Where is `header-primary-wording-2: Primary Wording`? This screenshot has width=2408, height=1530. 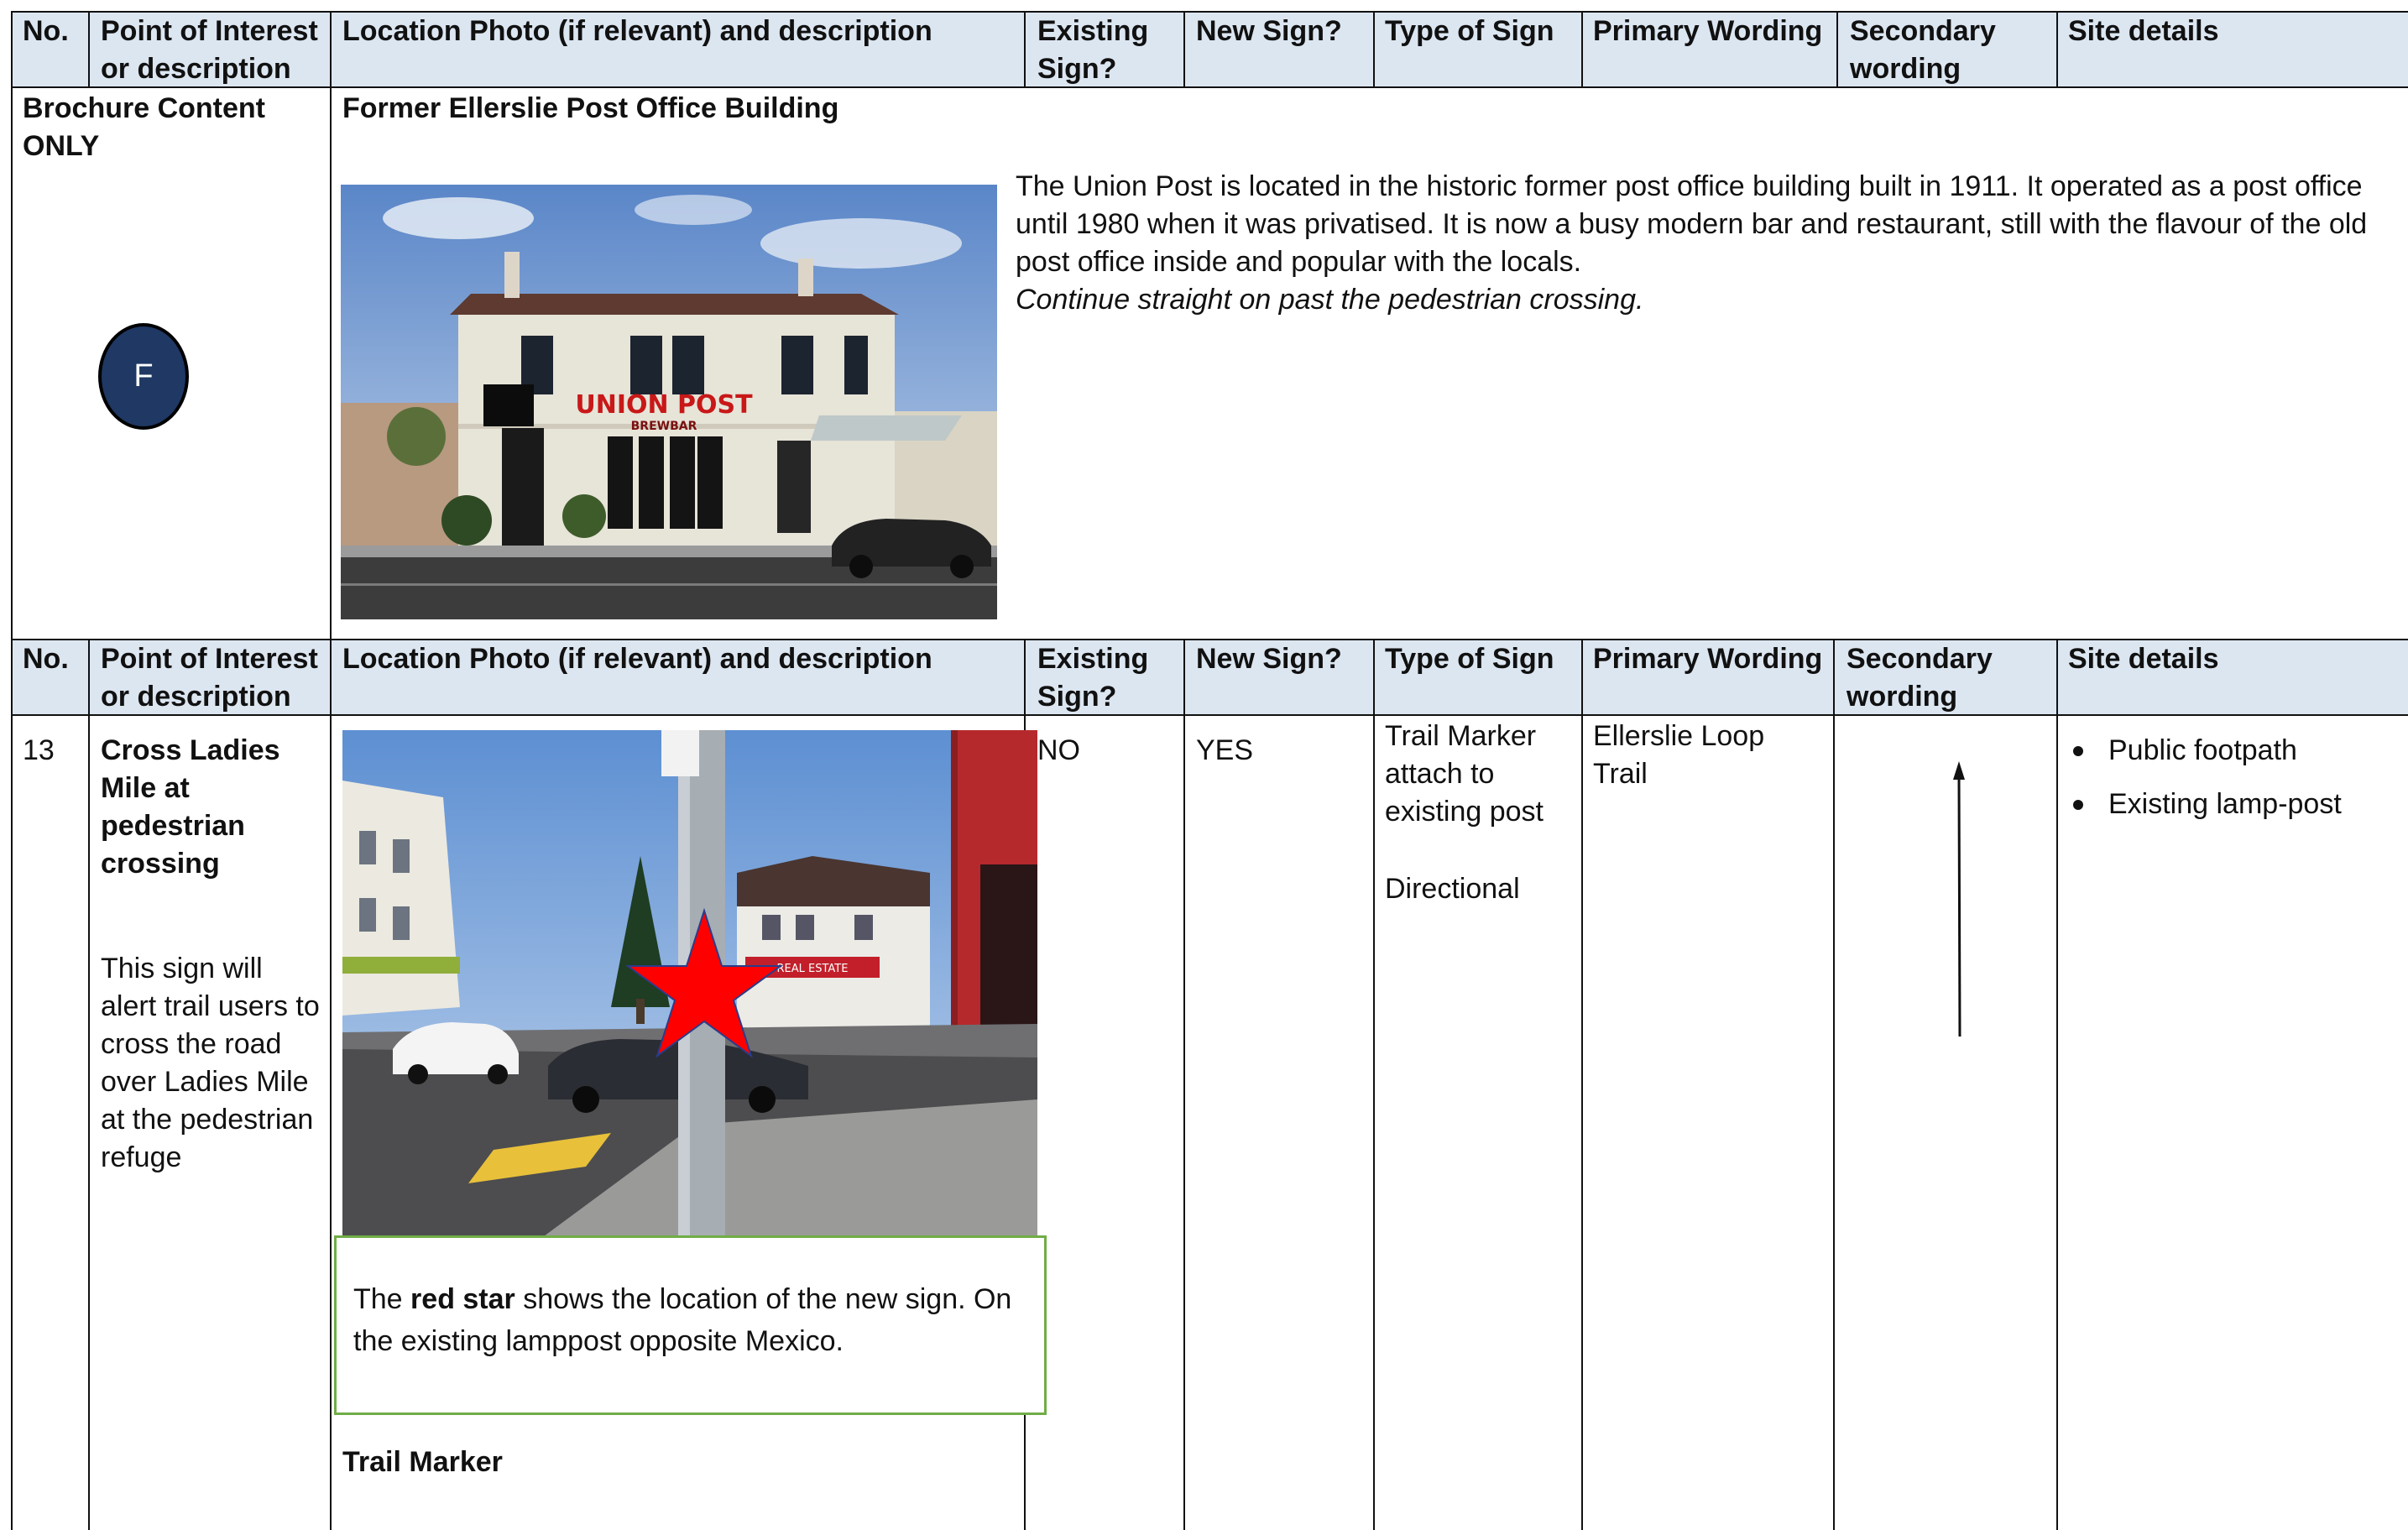
header-primary-wording-2: Primary Wording is located at coordinates (1708, 659).